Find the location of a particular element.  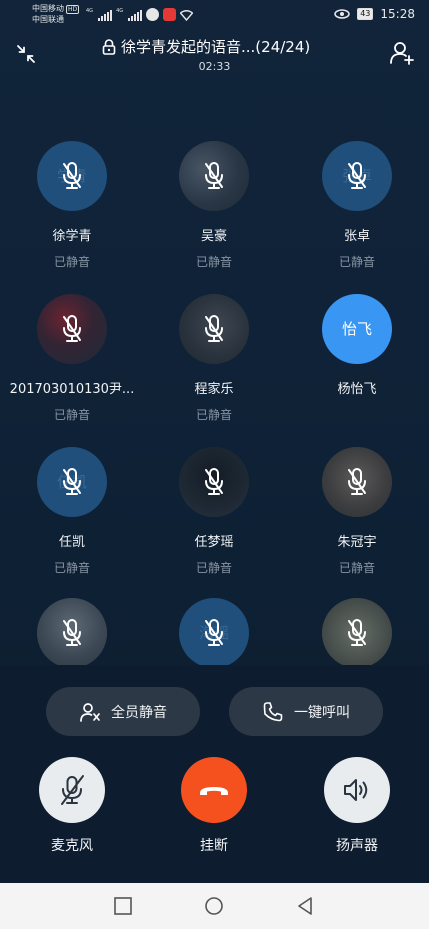

hangup-label: 挂断 is located at coordinates (214, 846).